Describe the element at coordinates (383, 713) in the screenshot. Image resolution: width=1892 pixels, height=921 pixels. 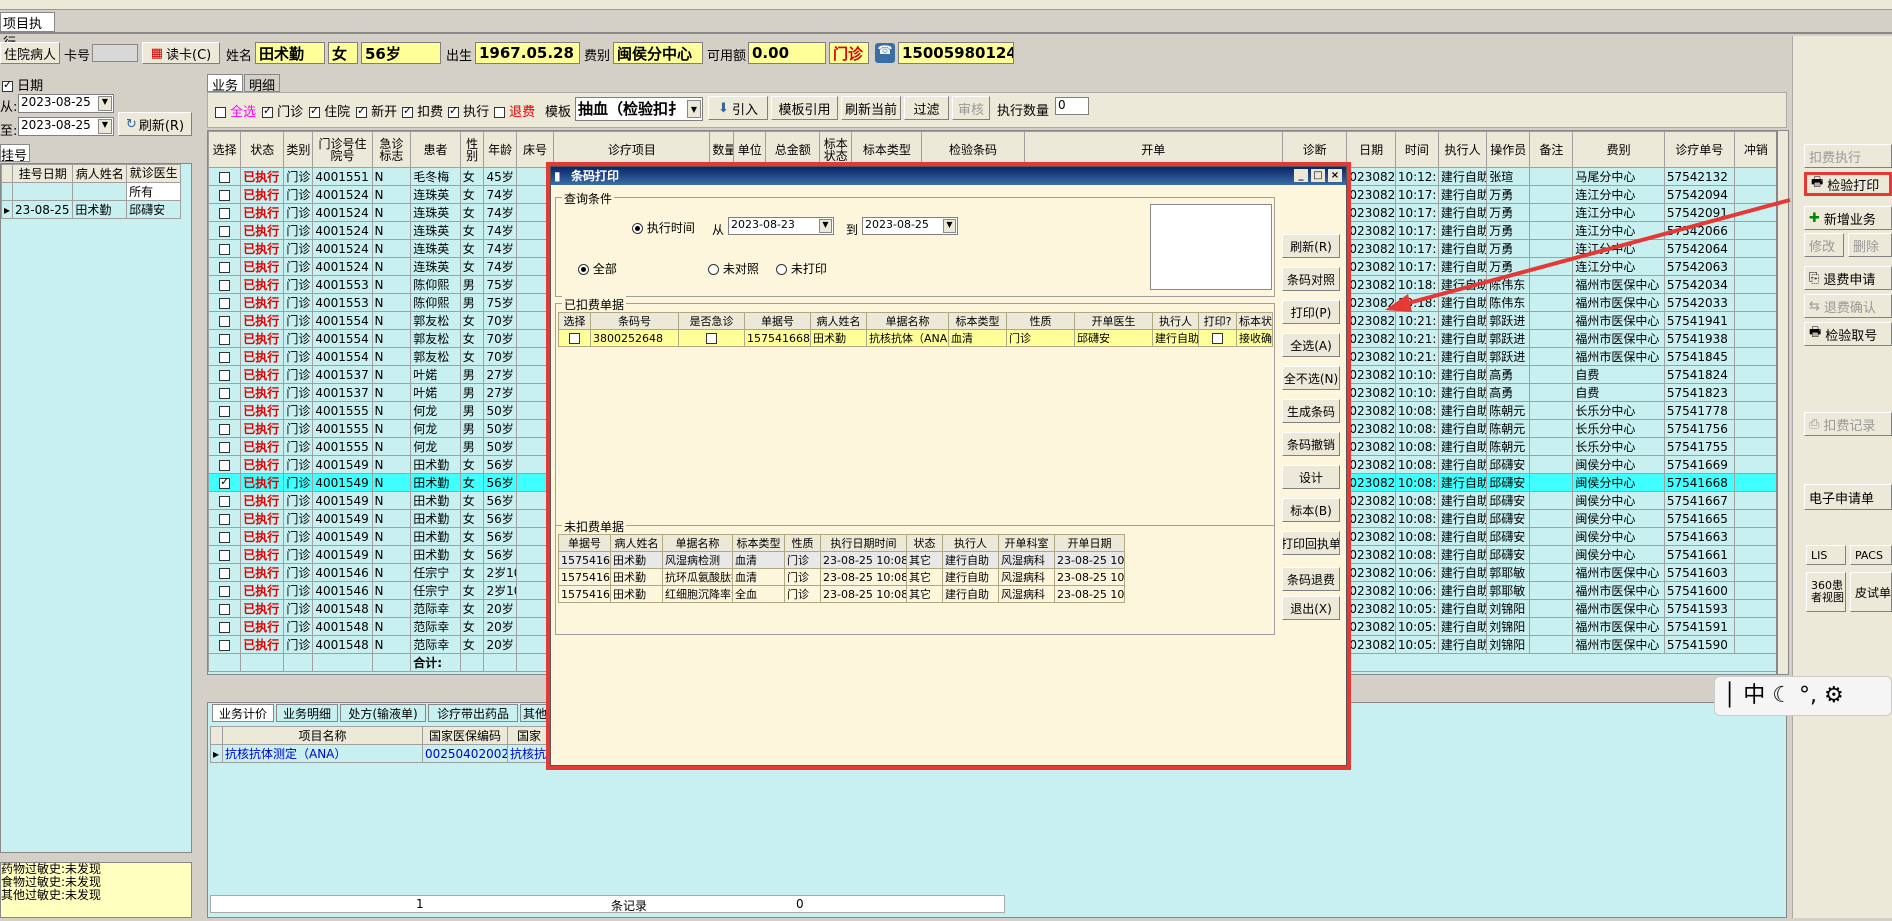
I see `tab-prescription: 处方(输液单)` at that location.